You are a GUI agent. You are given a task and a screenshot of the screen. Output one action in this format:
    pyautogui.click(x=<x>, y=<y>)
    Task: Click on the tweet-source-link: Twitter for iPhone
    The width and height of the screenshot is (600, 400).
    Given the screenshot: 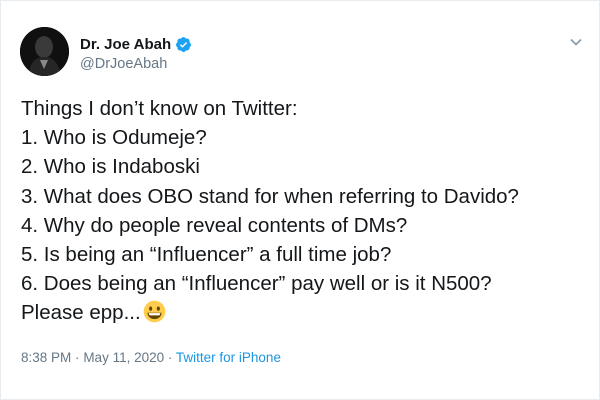 What is the action you would take?
    pyautogui.click(x=228, y=357)
    